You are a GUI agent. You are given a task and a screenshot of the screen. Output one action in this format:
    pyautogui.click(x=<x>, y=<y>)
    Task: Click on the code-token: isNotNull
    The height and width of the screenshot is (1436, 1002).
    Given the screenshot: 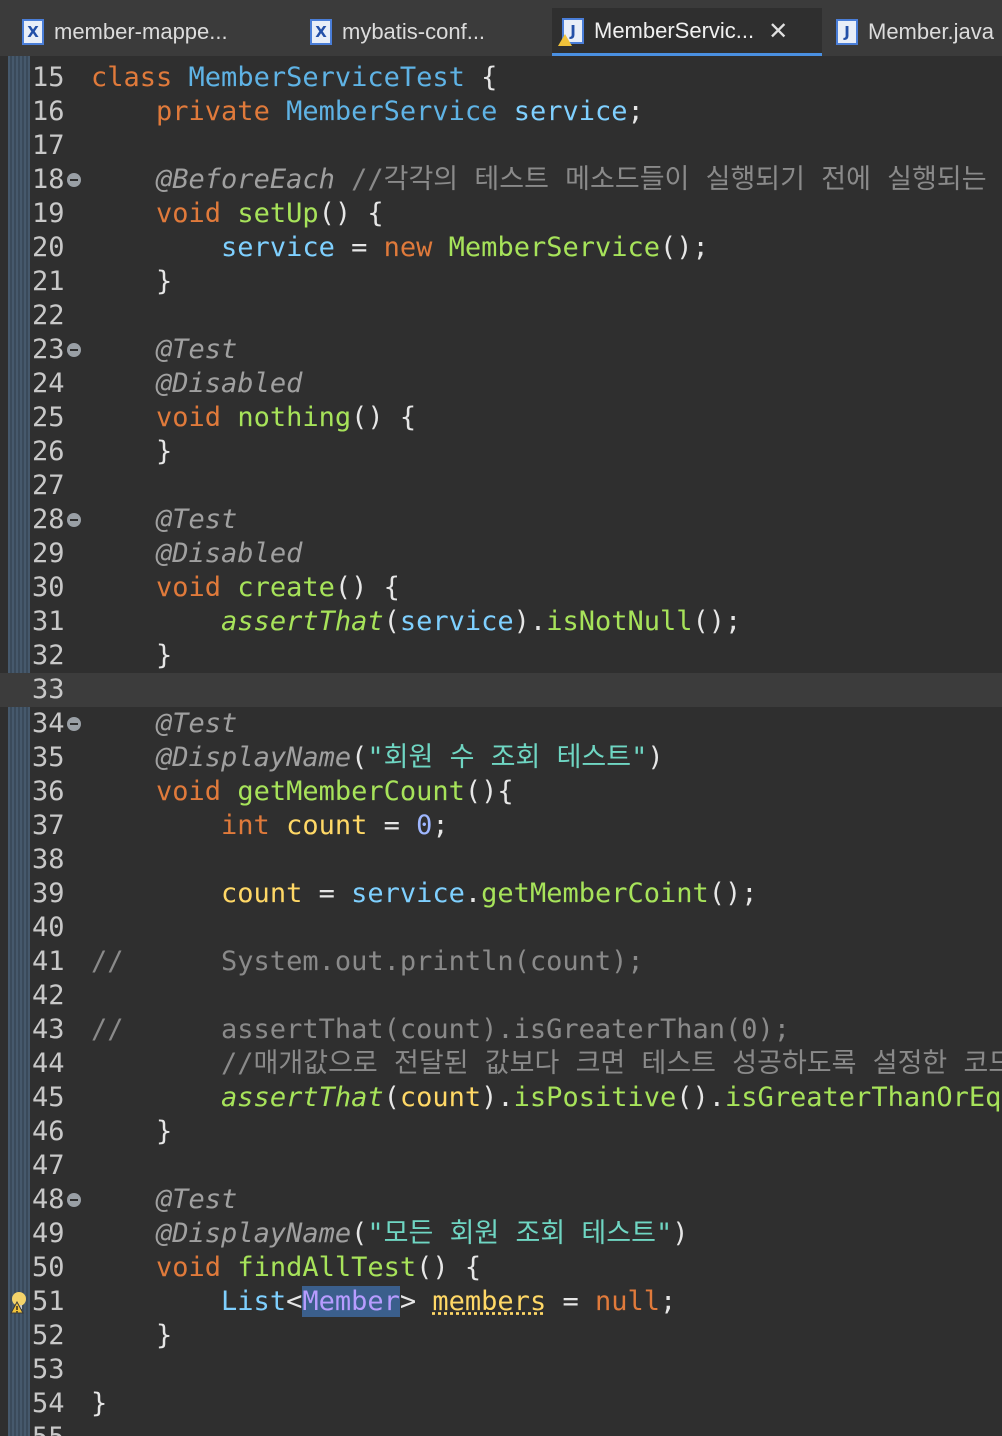 What is the action you would take?
    pyautogui.click(x=619, y=621)
    